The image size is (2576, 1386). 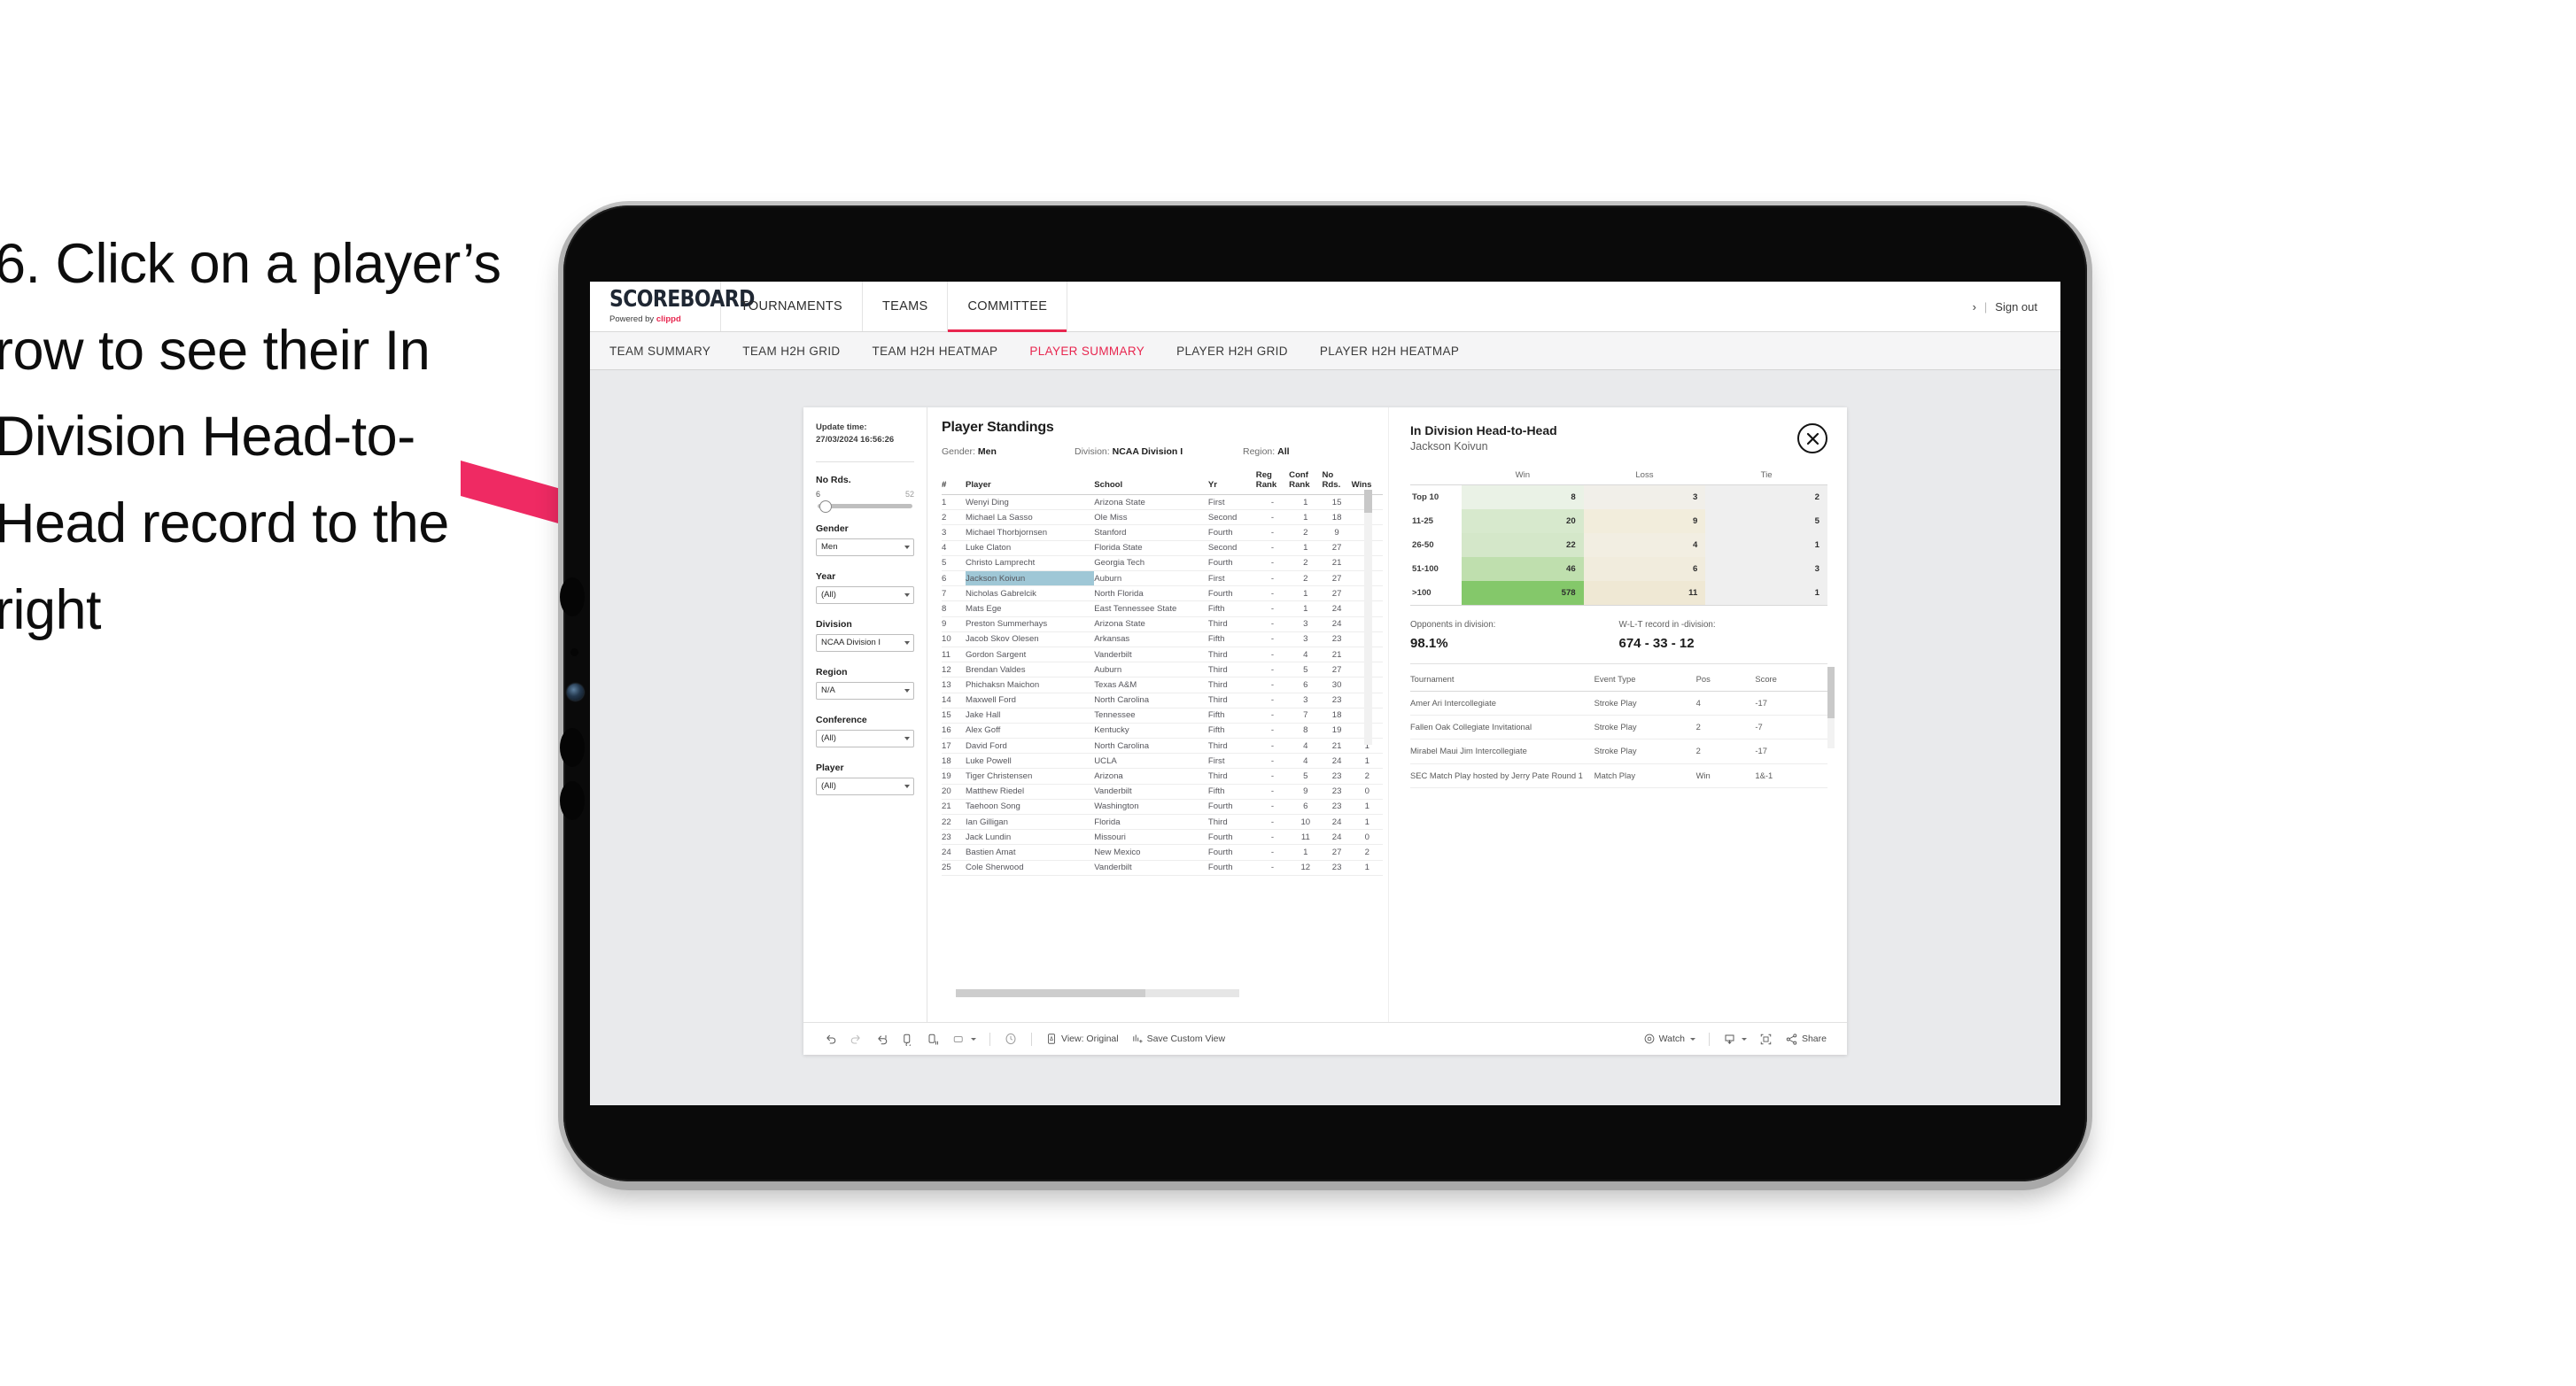 I want to click on table-row: 10Jacob Skov OlesenArkansasFifth-3230, so click(x=1162, y=639).